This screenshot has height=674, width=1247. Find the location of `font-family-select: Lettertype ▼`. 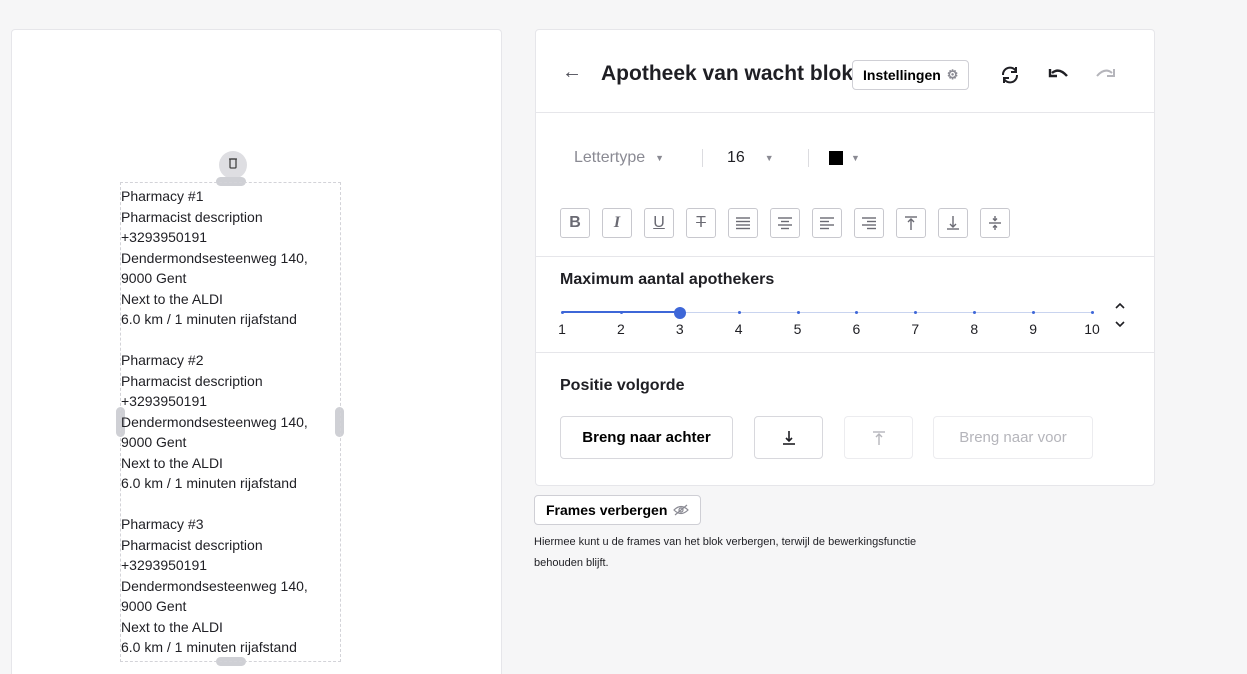

font-family-select: Lettertype ▼ is located at coordinates (638, 158).